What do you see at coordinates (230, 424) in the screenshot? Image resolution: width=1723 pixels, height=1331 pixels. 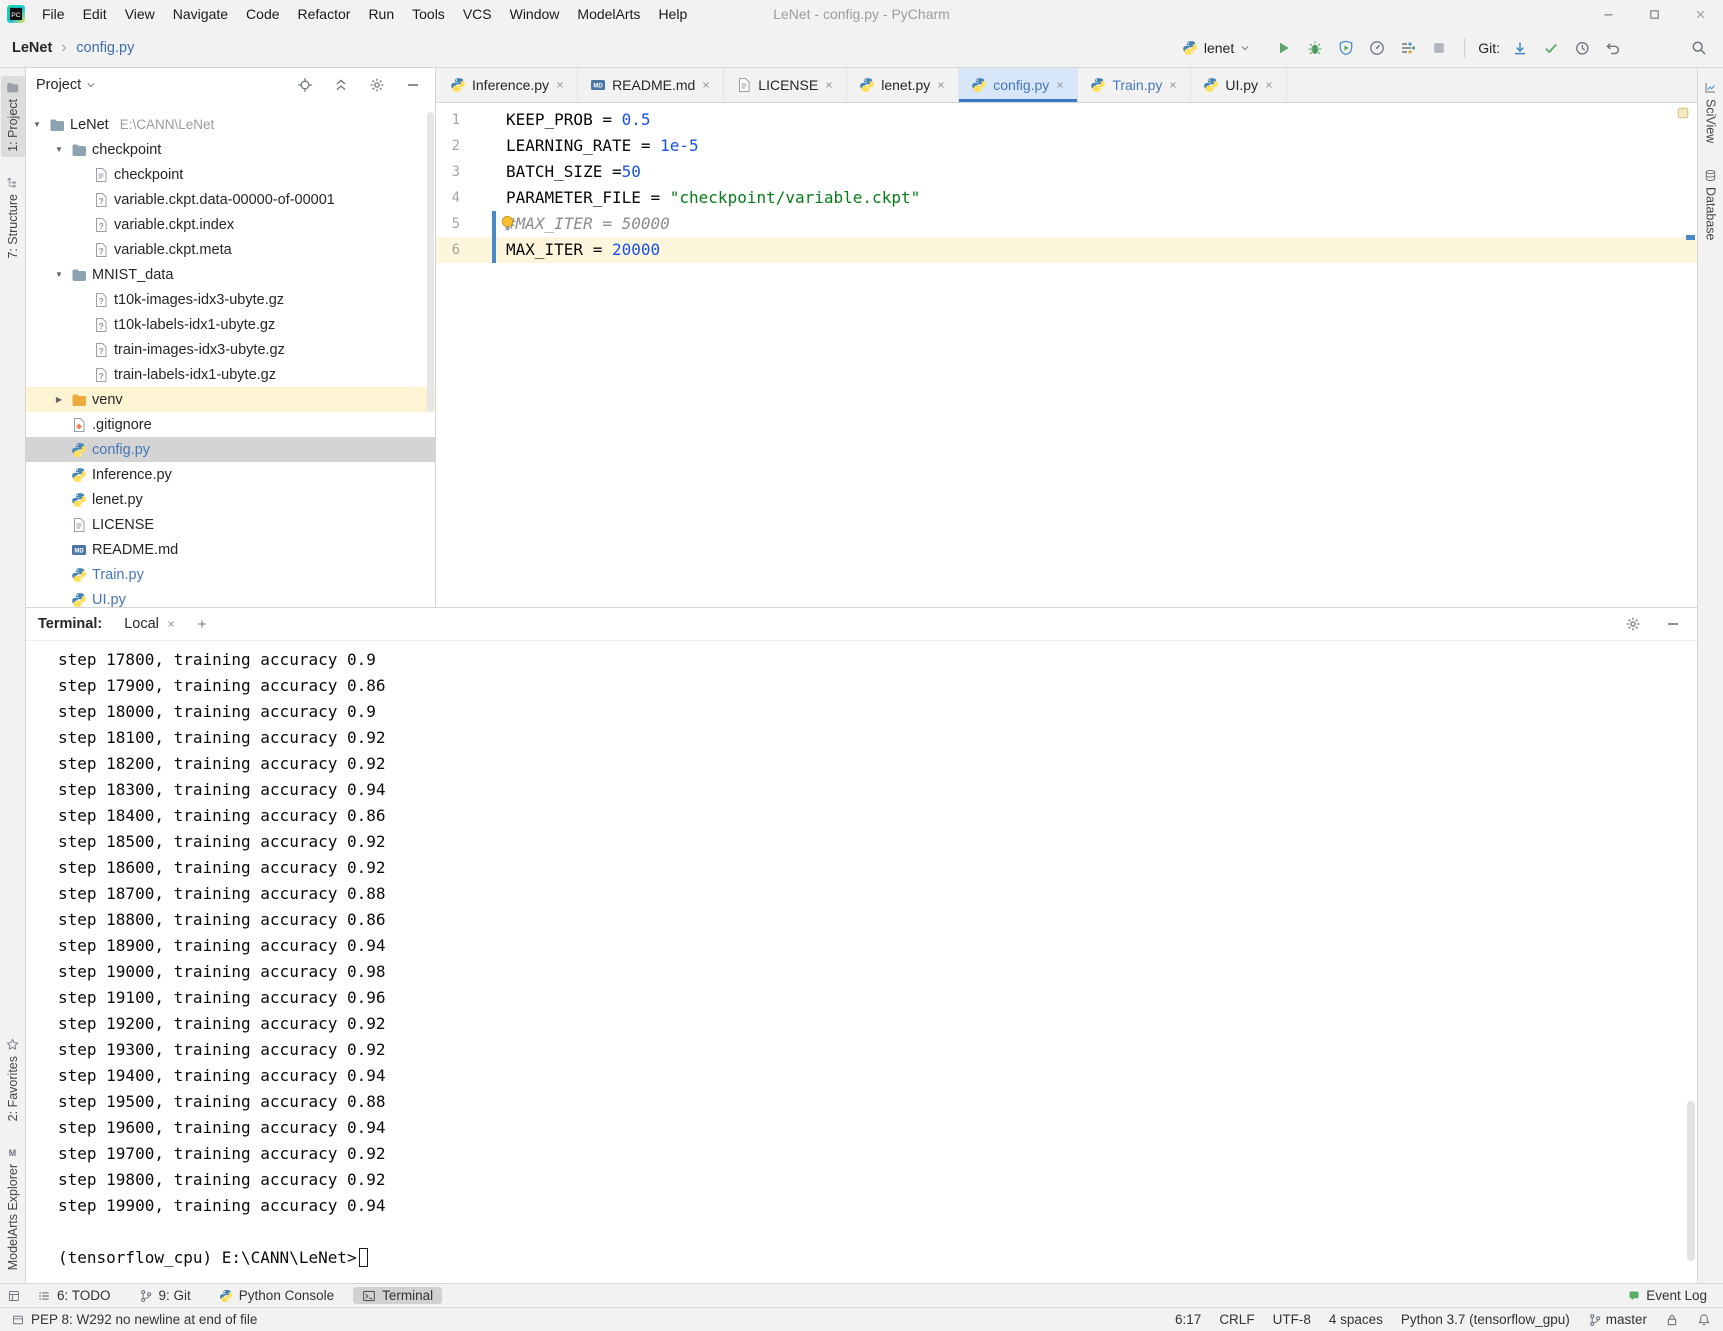 I see `tree-item-gitignore: .gitignore` at bounding box center [230, 424].